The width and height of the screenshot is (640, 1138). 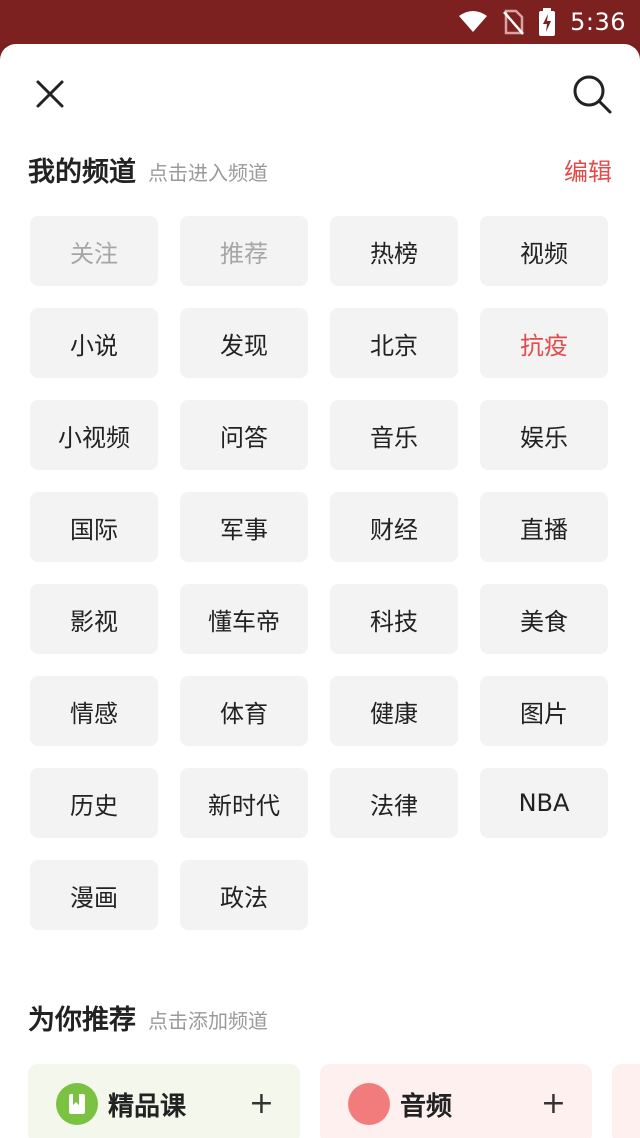 I want to click on channel-chip: NBA, so click(x=544, y=803).